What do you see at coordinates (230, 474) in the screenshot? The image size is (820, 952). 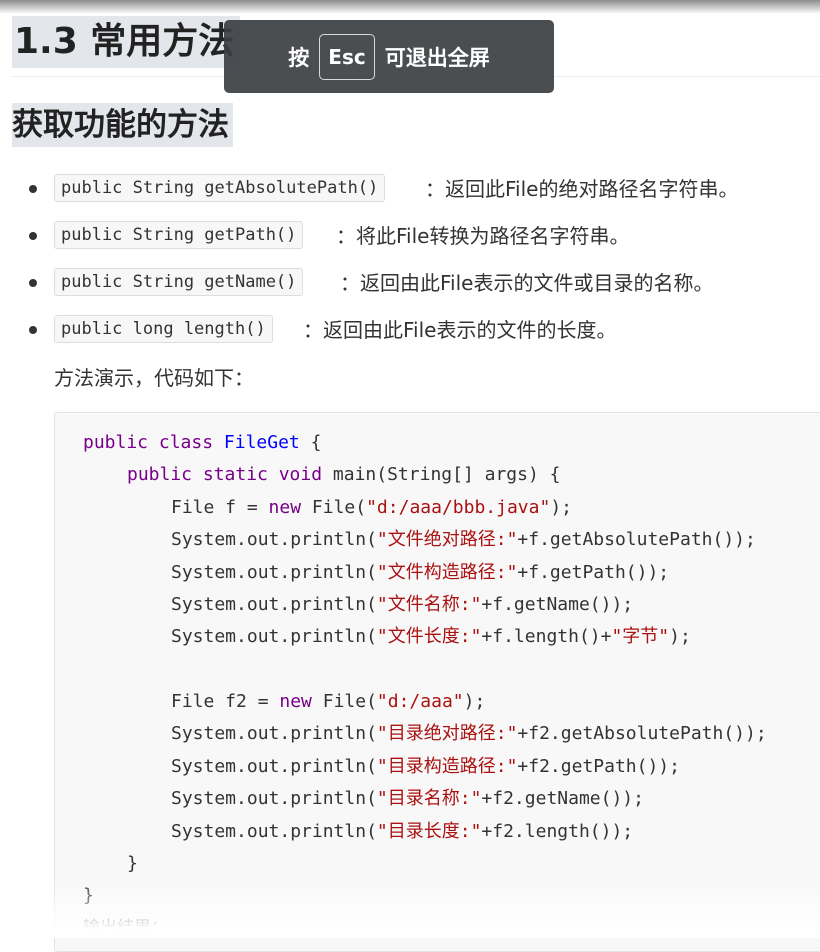 I see `code-keyword: public static void` at bounding box center [230, 474].